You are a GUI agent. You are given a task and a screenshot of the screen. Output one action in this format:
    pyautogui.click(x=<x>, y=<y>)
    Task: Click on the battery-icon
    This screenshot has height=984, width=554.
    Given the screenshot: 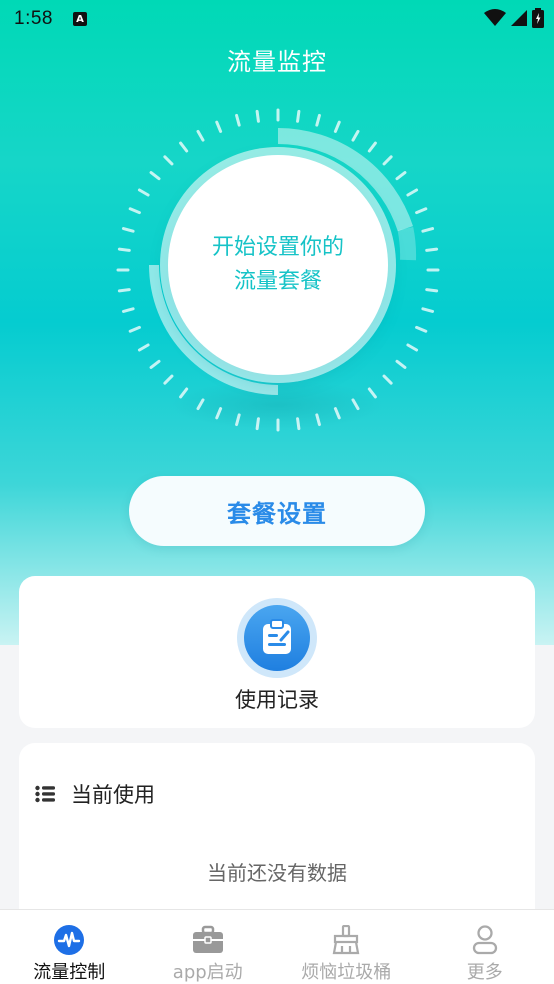 What is the action you would take?
    pyautogui.click(x=538, y=18)
    